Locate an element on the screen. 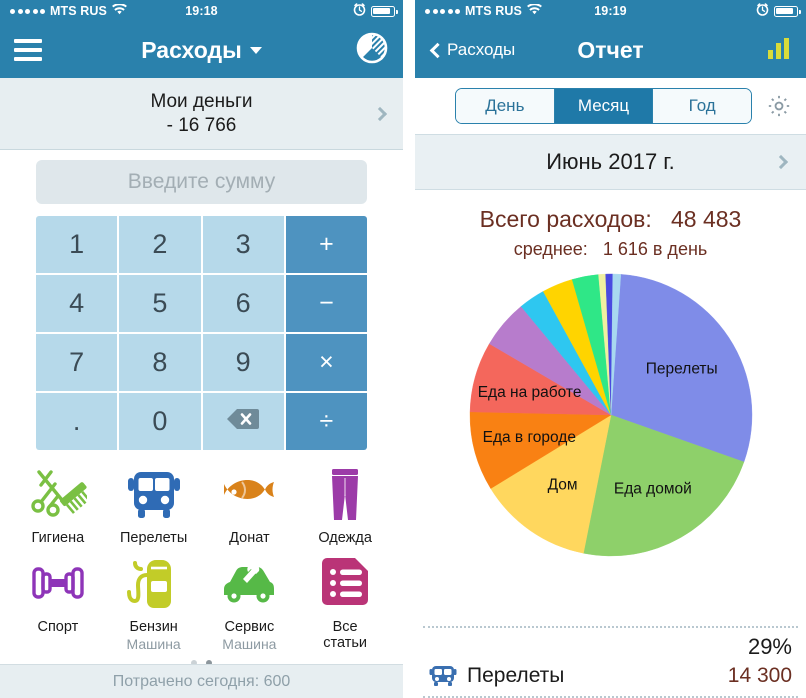 The height and width of the screenshot is (698, 806). keypad-key-2: 2 is located at coordinates (160, 244).